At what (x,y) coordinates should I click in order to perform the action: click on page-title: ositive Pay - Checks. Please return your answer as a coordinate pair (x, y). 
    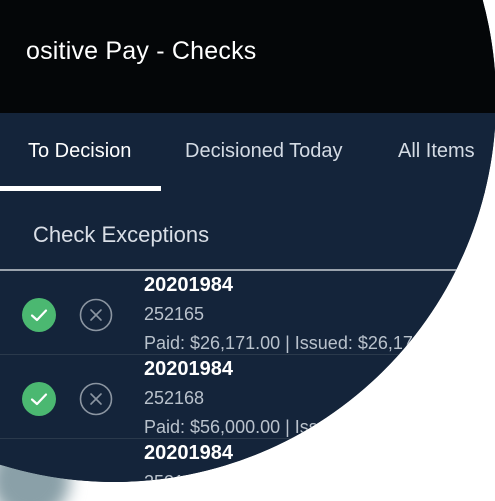
    Looking at the image, I should click on (141, 51).